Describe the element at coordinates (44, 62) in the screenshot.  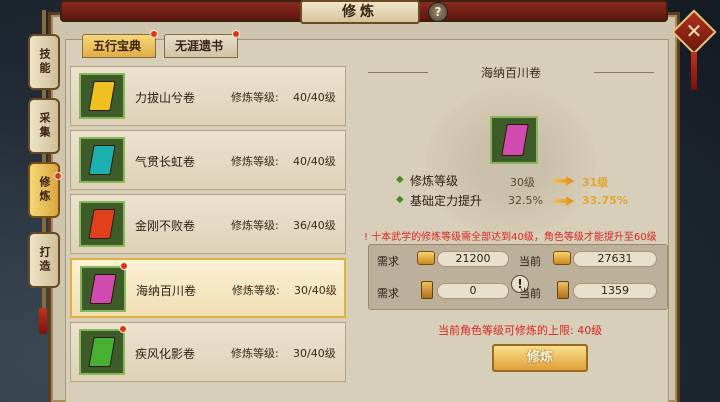
I see `side-tab-skills: 技能` at that location.